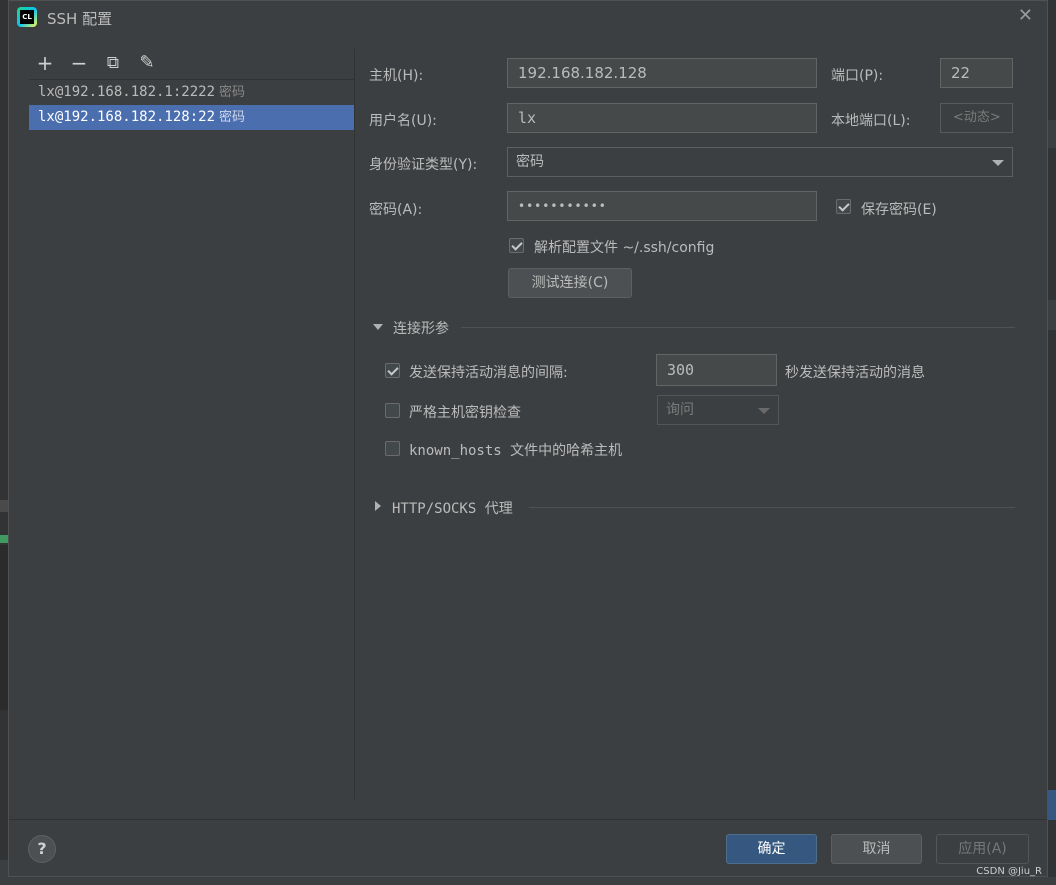 The width and height of the screenshot is (1056, 885). Describe the element at coordinates (662, 206) in the screenshot. I see `password-field: •••••••••••` at that location.